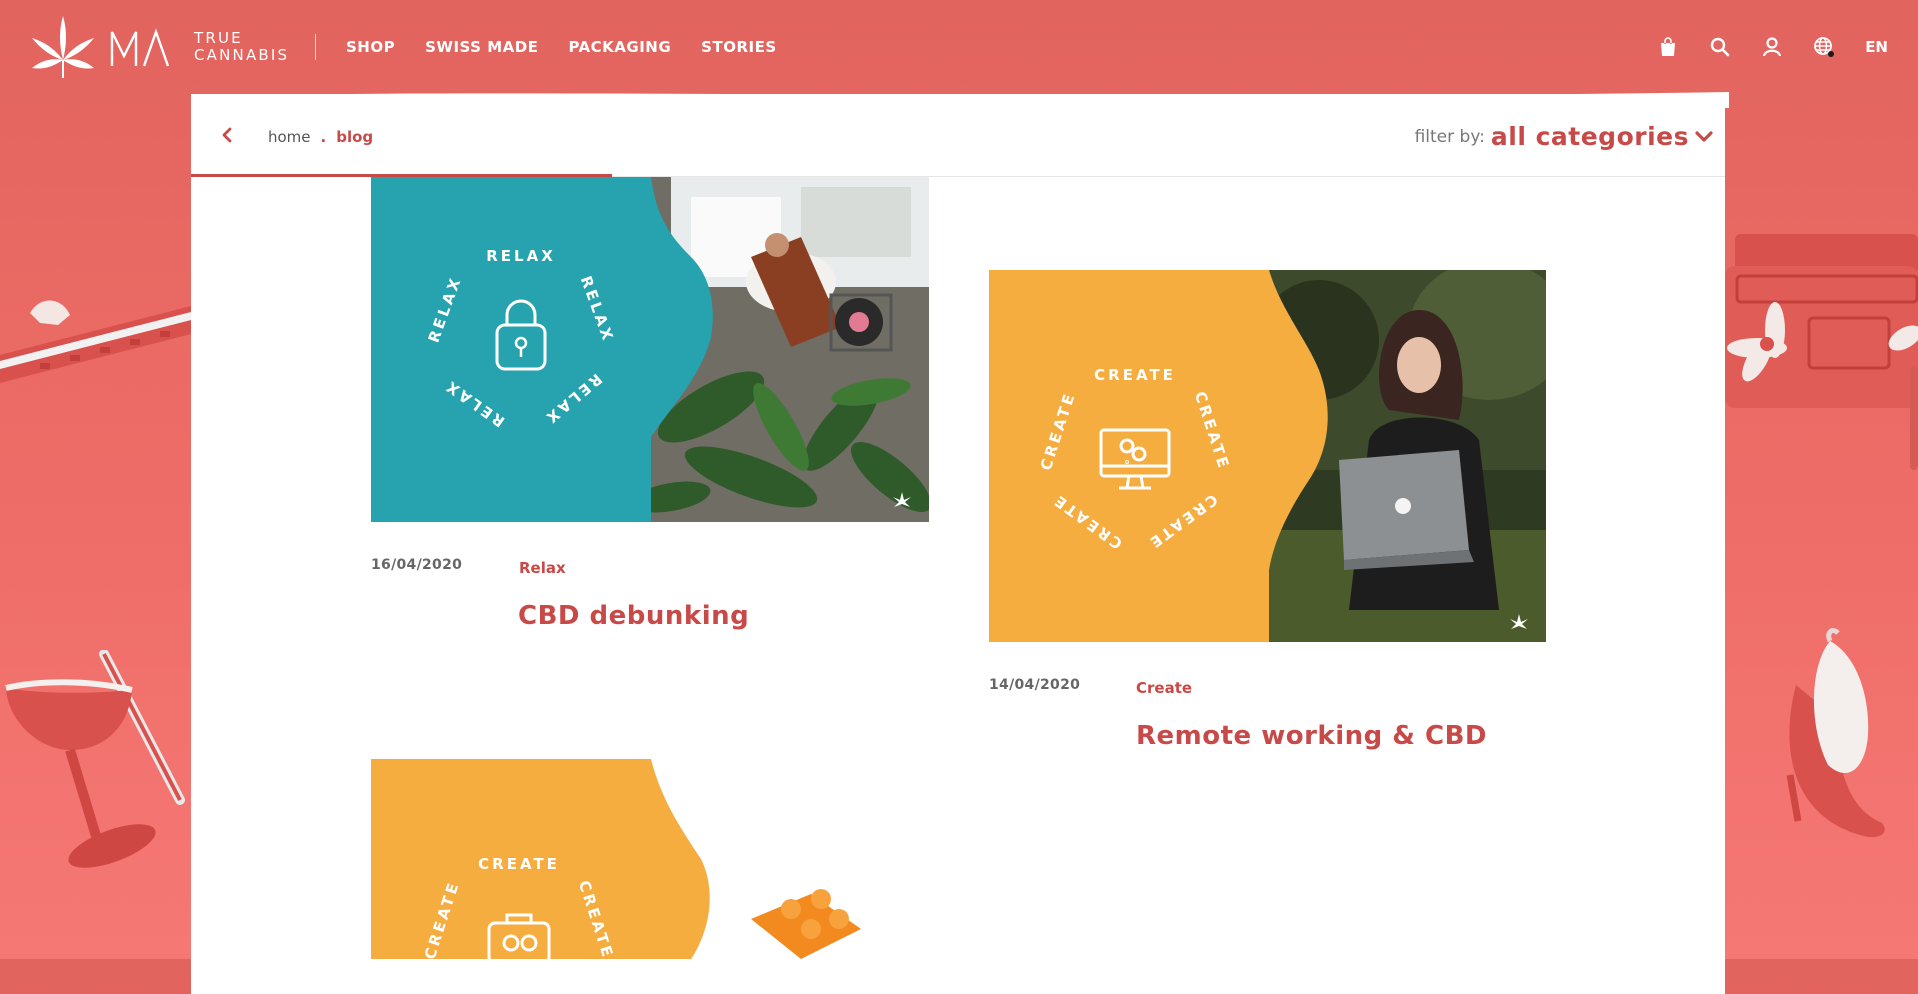  Describe the element at coordinates (1704, 137) in the screenshot. I see `chevron-down-icon` at that location.